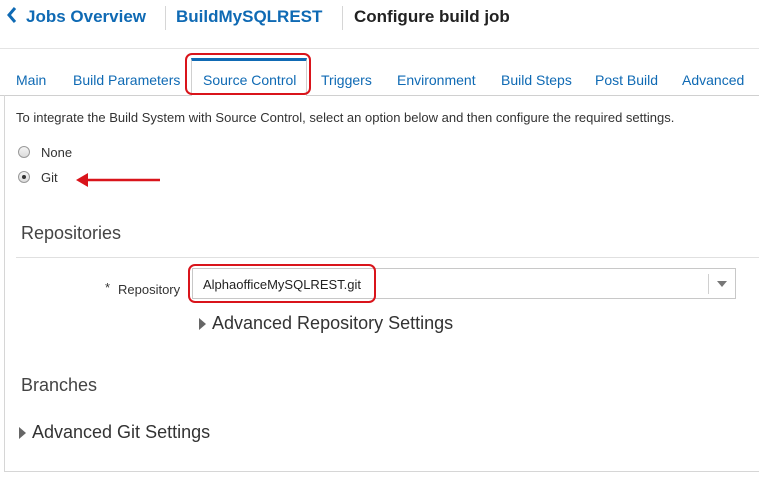 The image size is (759, 478). What do you see at coordinates (387, 257) in the screenshot?
I see `section-divider` at bounding box center [387, 257].